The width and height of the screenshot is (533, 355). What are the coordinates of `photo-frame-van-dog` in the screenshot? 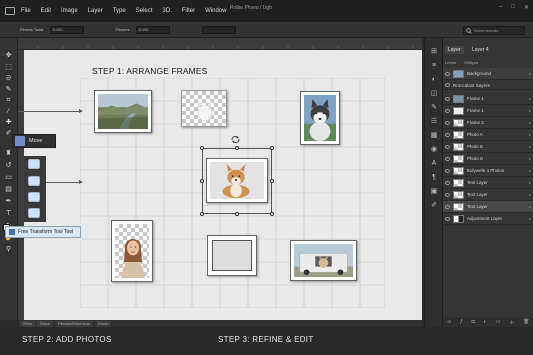 It's located at (323, 260).